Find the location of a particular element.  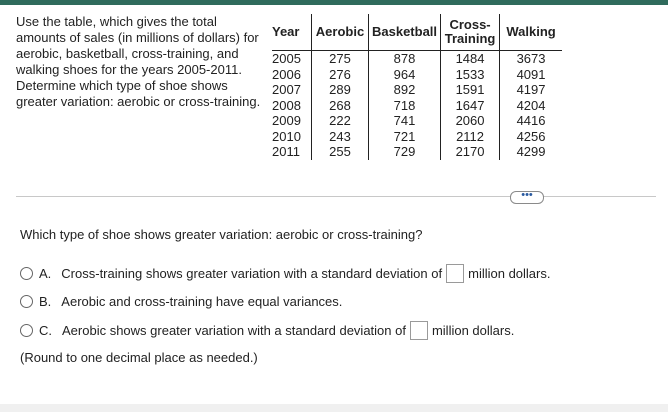

cell-cross-training: 1647 is located at coordinates (470, 105).